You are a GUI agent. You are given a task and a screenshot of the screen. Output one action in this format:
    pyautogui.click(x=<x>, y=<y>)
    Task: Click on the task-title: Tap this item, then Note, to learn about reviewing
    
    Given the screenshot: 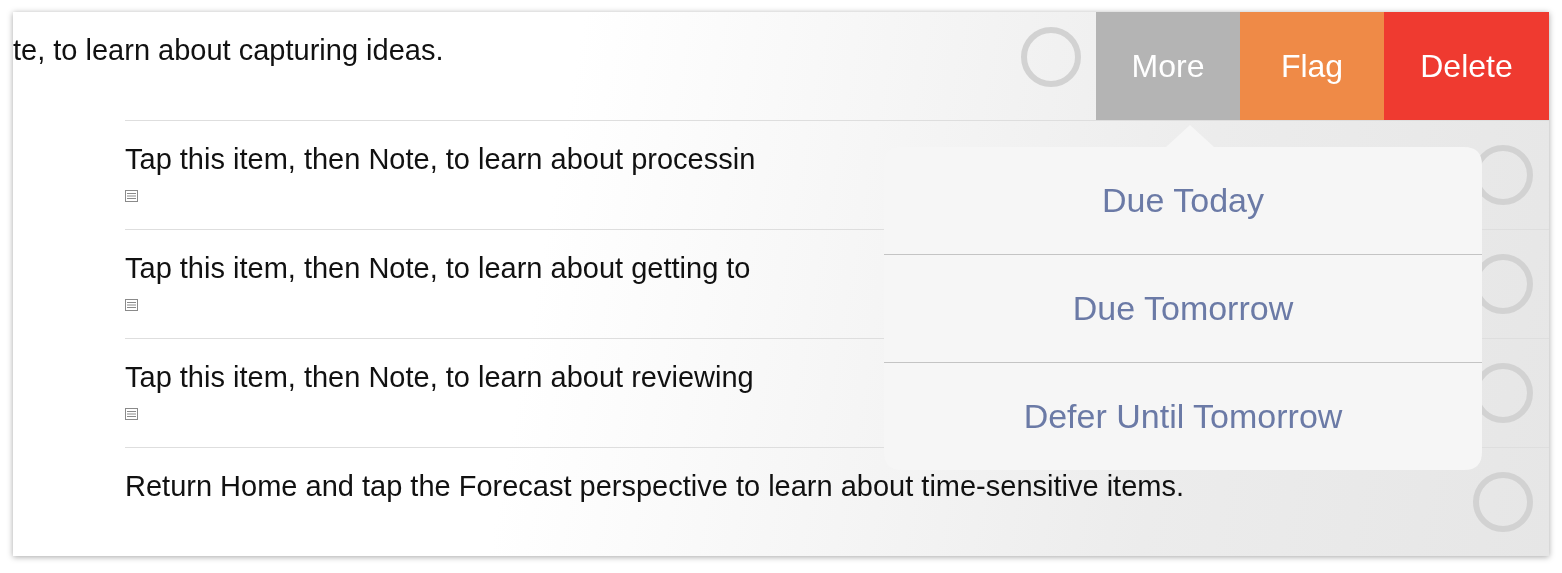 What is the action you would take?
    pyautogui.click(x=439, y=377)
    